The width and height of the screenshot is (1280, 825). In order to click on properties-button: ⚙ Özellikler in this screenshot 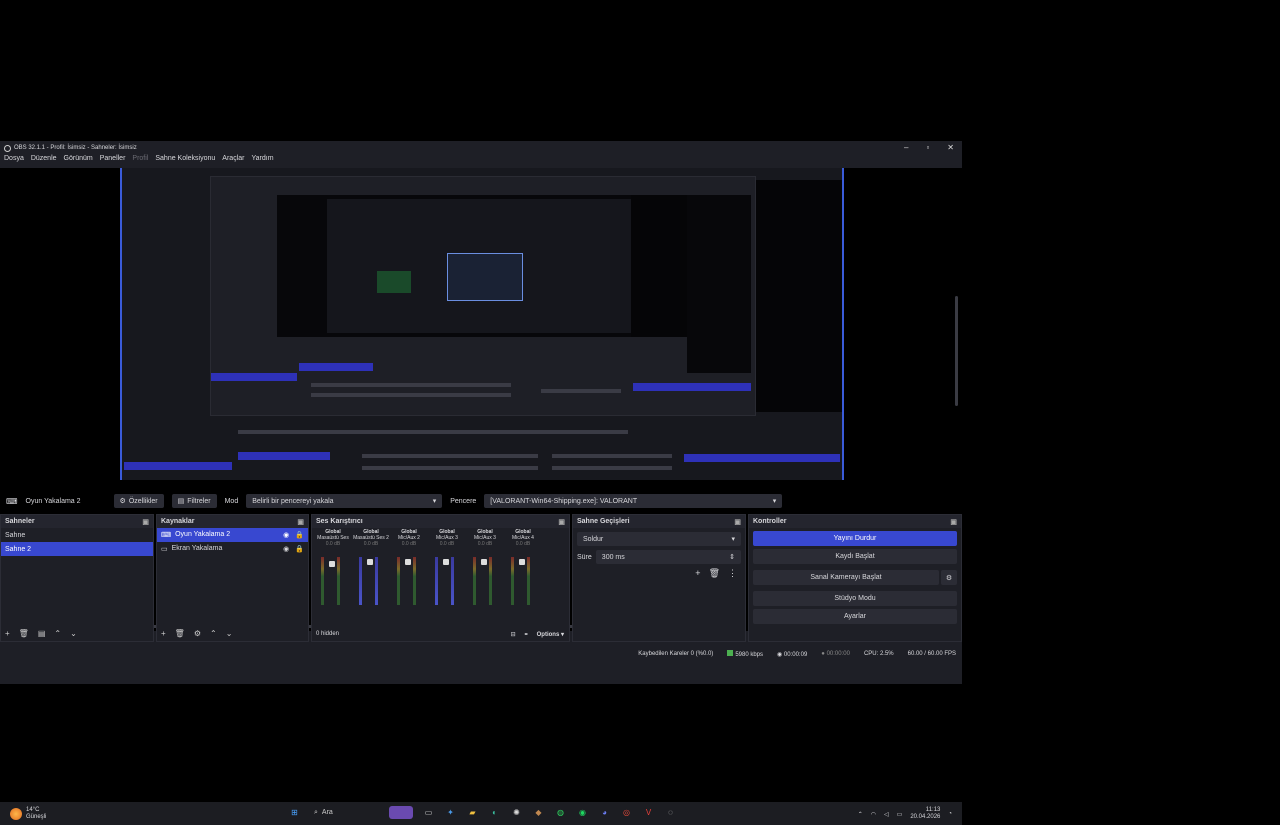, I will do `click(138, 501)`.